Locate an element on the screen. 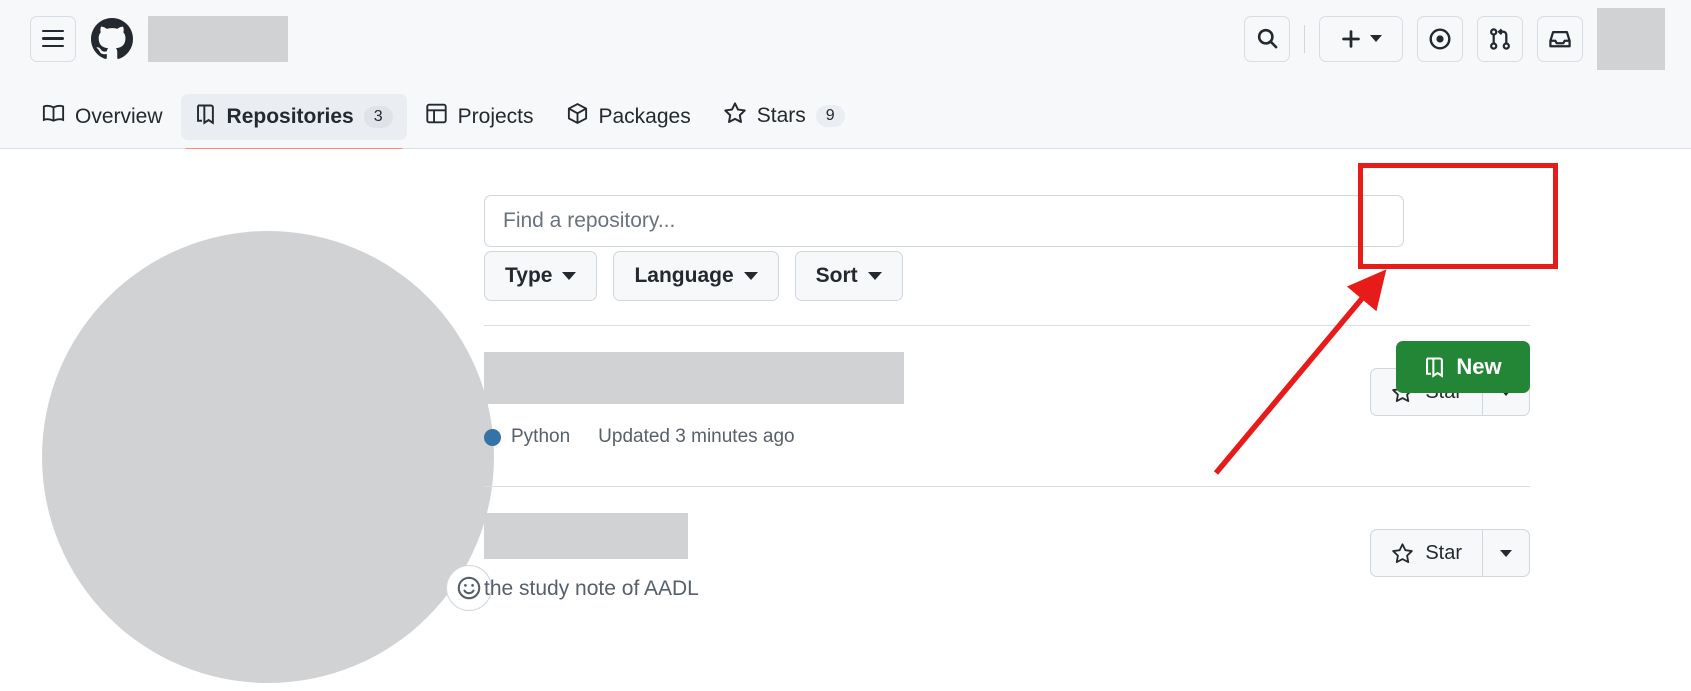 Image resolution: width=1691 pixels, height=691 pixels. notifications-button is located at coordinates (1560, 38).